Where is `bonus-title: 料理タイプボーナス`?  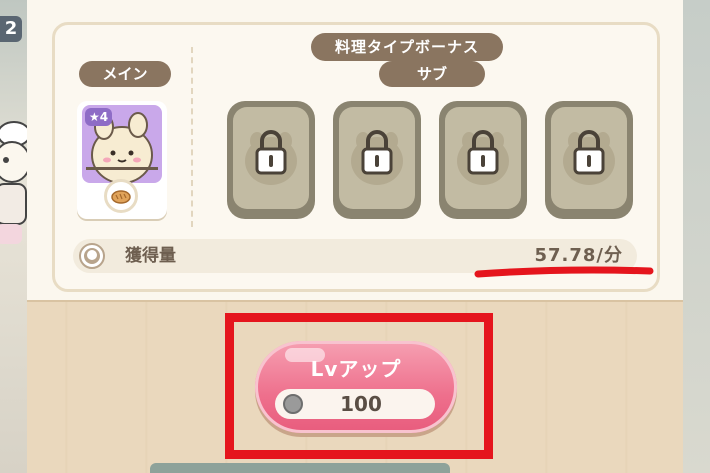
bonus-title: 料理タイプボーナス is located at coordinates (407, 47).